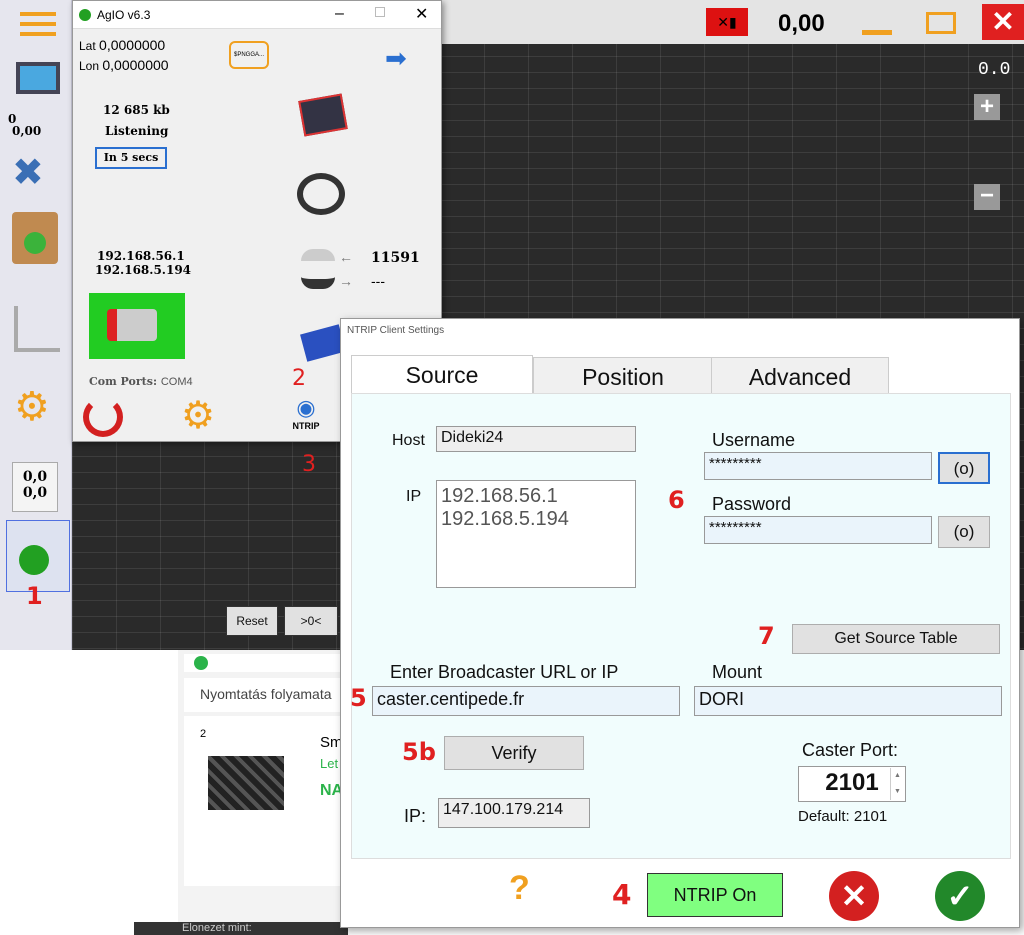  I want to click on ntrip-on-button: NTRIP On, so click(715, 895).